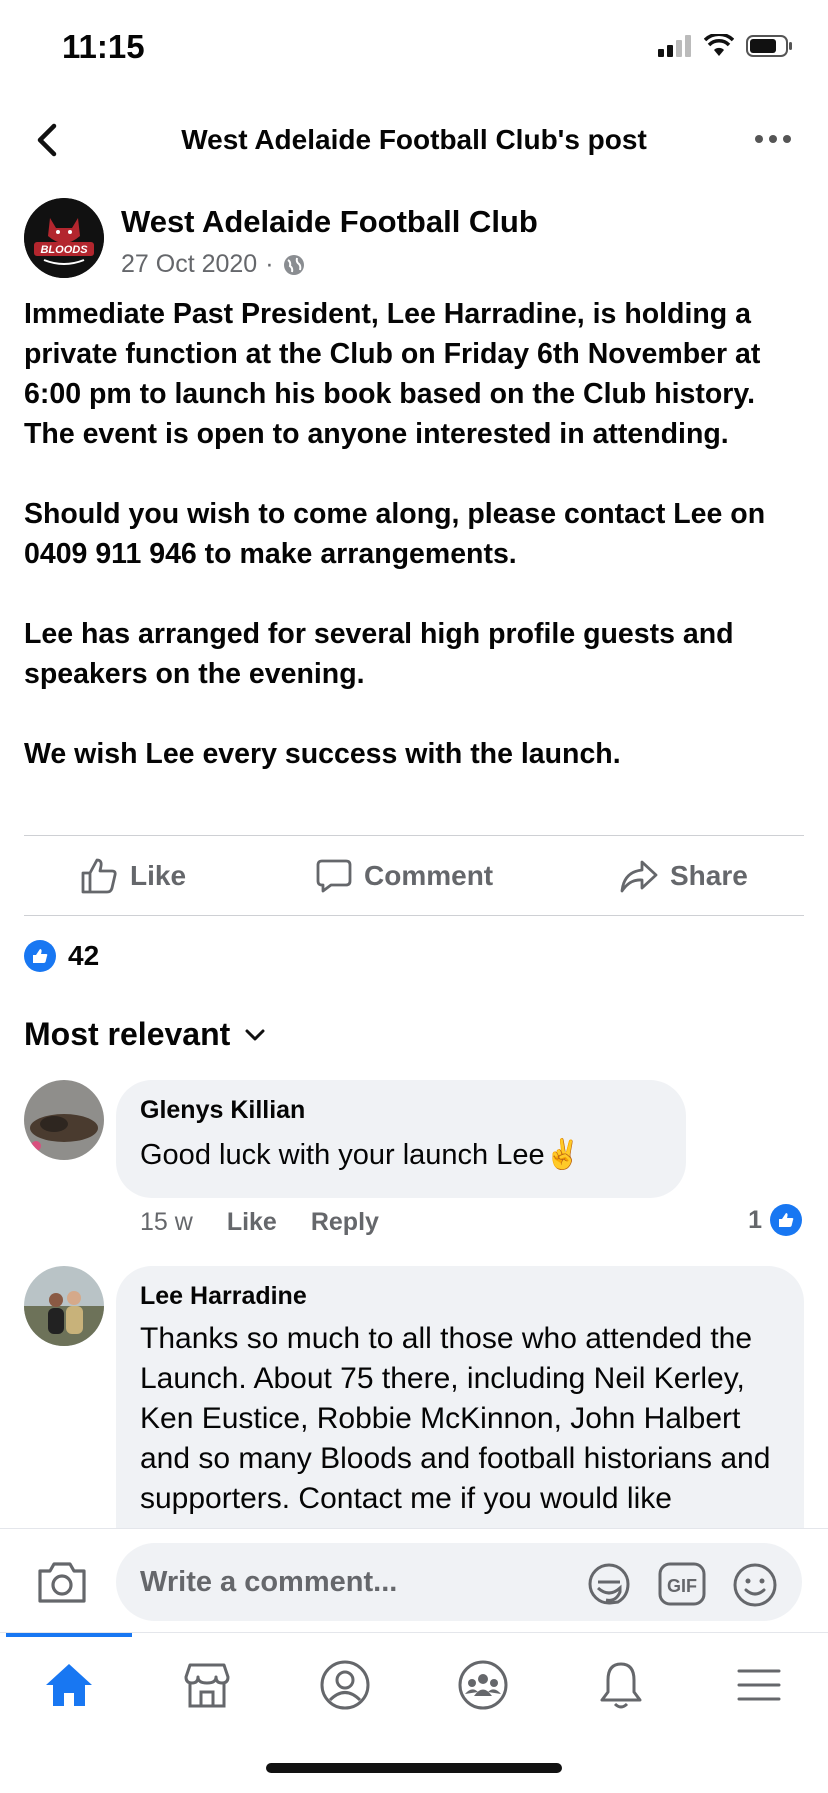  Describe the element at coordinates (639, 876) in the screenshot. I see `share-icon` at that location.